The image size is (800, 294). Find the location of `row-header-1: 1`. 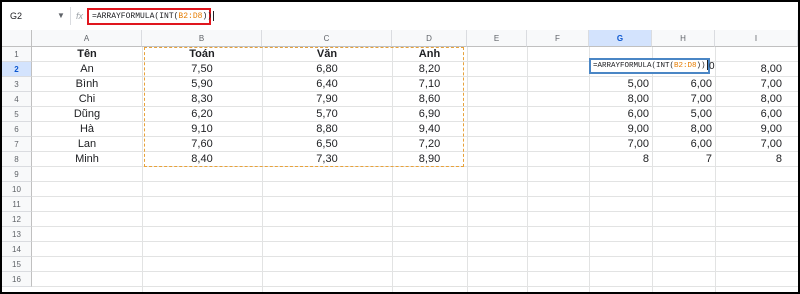

row-header-1: 1 is located at coordinates (17, 54).